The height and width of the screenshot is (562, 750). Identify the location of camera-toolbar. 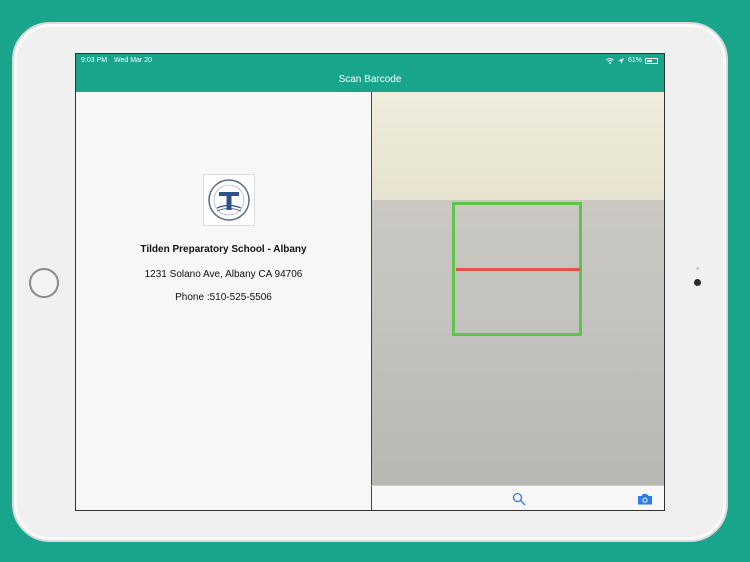
(517, 497).